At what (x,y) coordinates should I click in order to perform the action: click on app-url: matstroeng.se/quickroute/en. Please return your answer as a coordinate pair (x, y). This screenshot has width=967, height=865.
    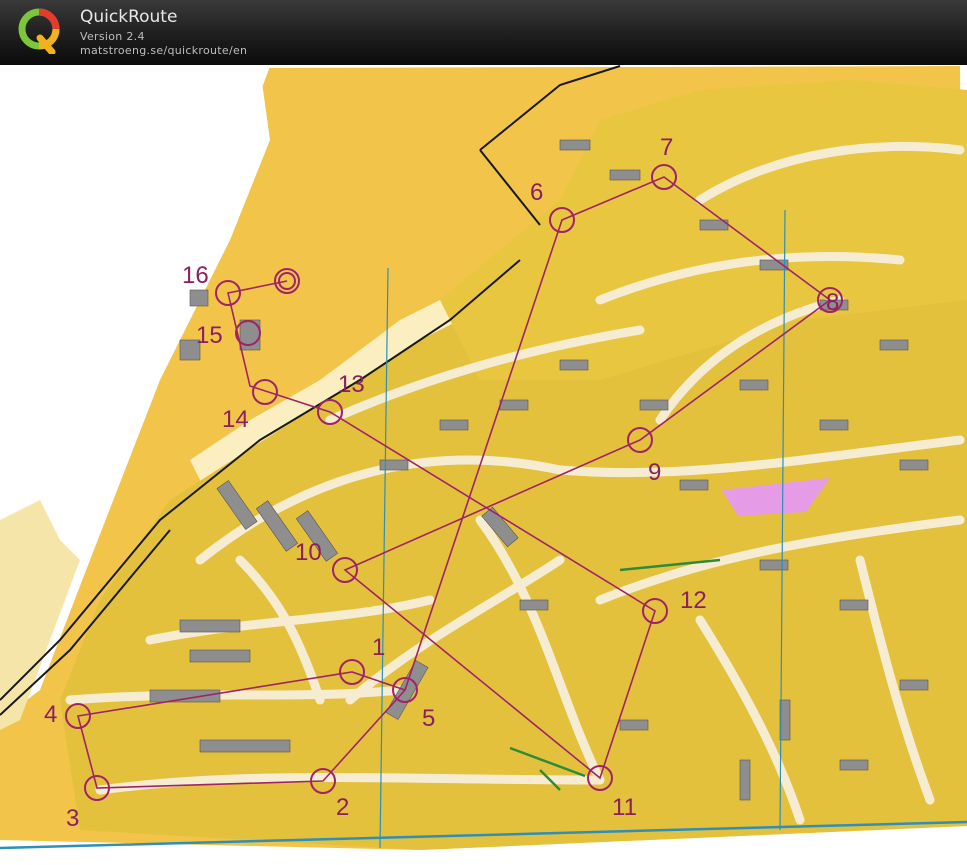
    Looking at the image, I should click on (164, 50).